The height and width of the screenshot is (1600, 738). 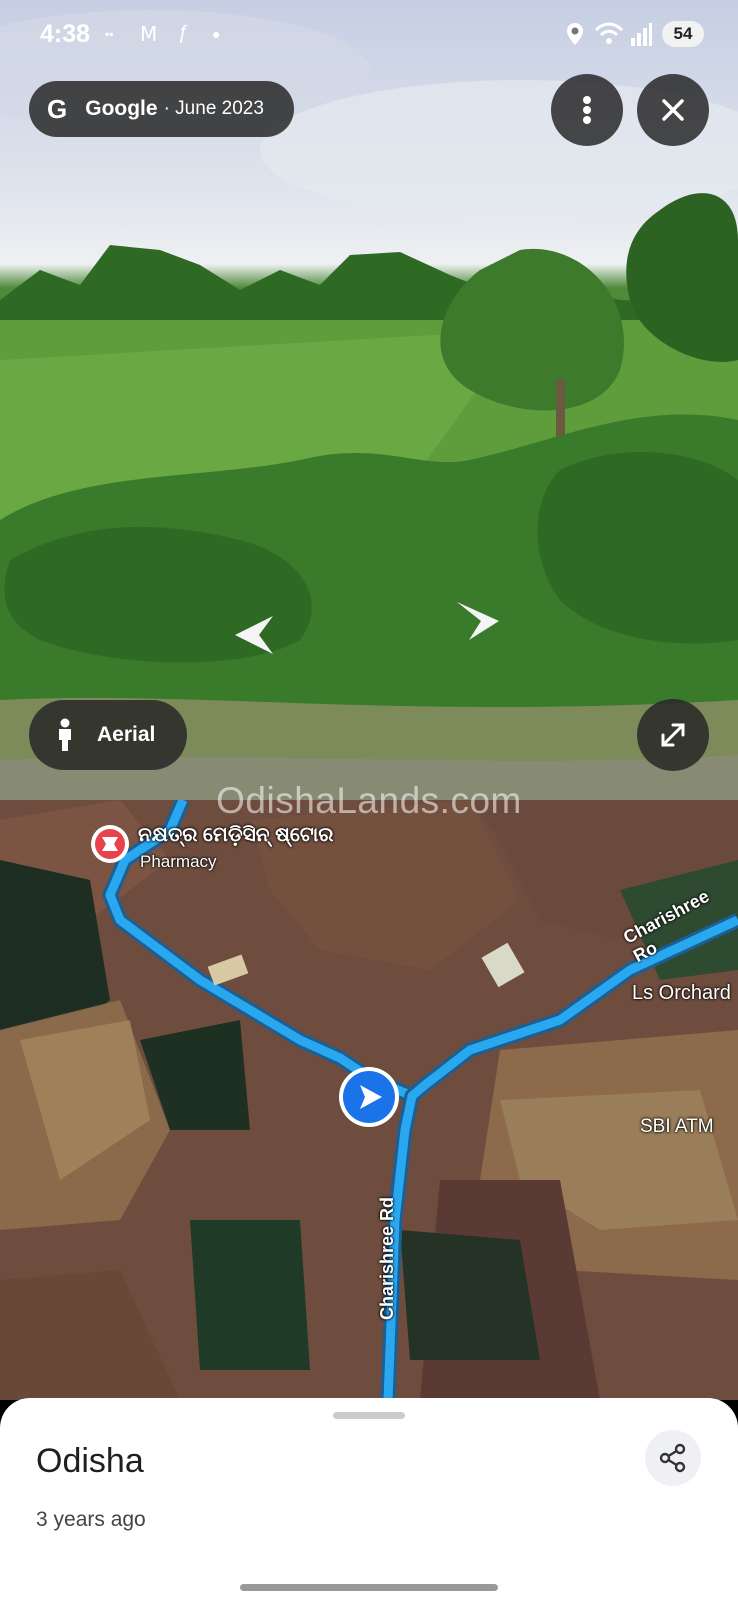 I want to click on person-icon, so click(x=65, y=734).